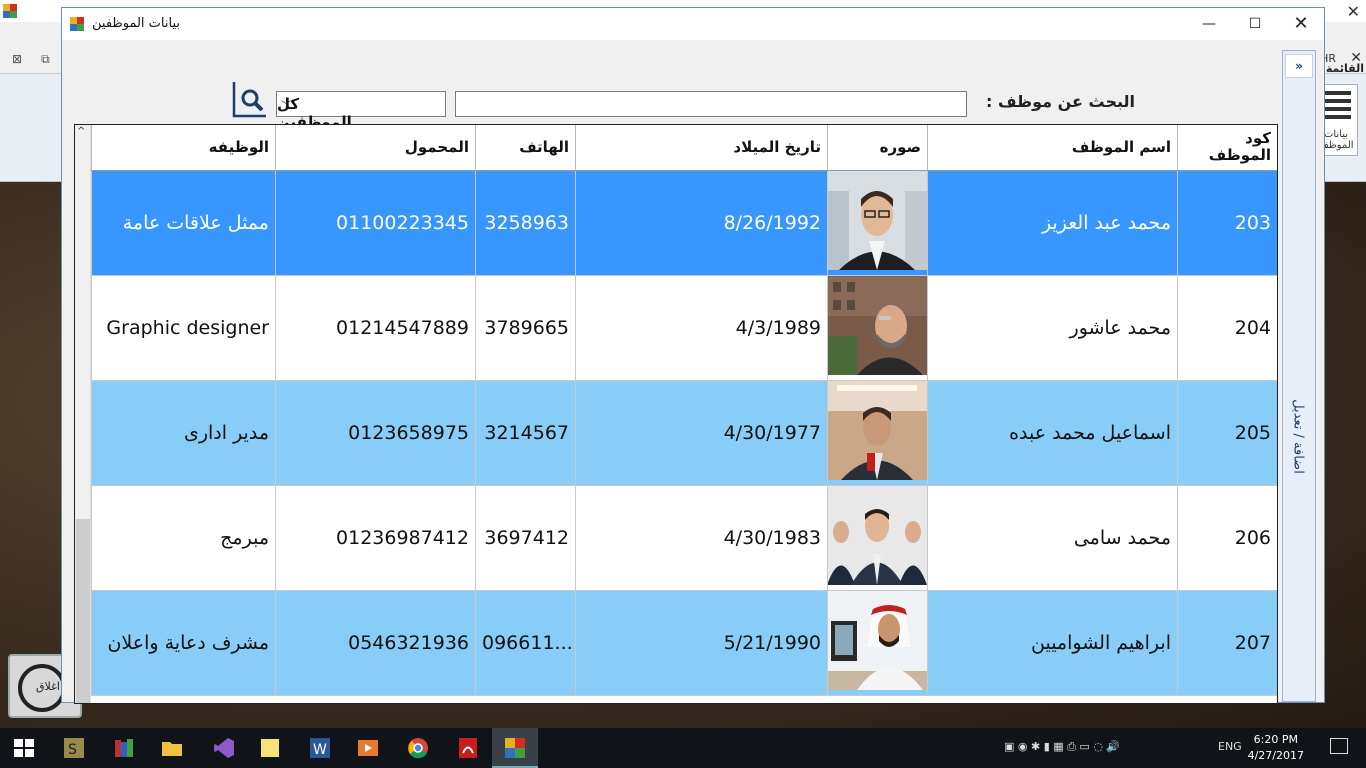 The height and width of the screenshot is (768, 1366). I want to click on cell-code: 206, so click(1227, 537).